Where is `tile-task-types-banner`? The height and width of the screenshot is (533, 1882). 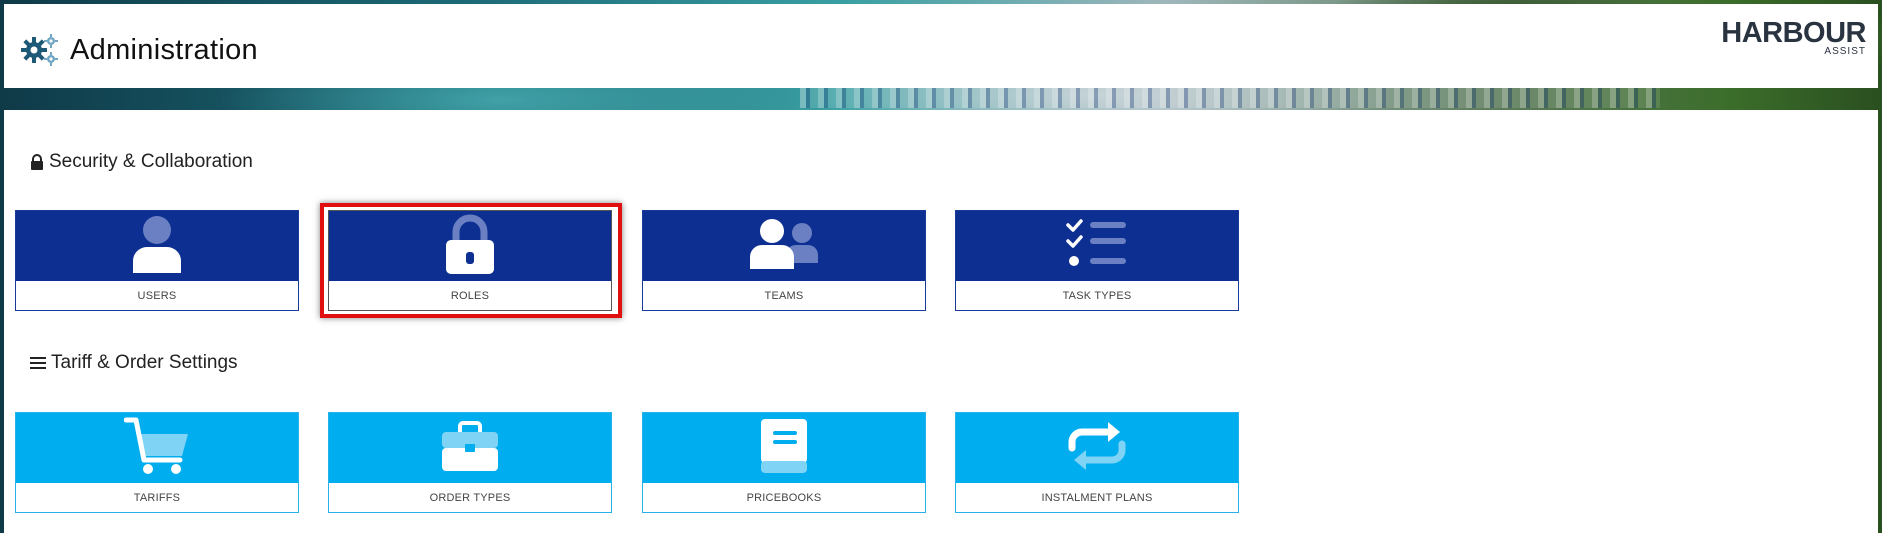
tile-task-types-banner is located at coordinates (1097, 246).